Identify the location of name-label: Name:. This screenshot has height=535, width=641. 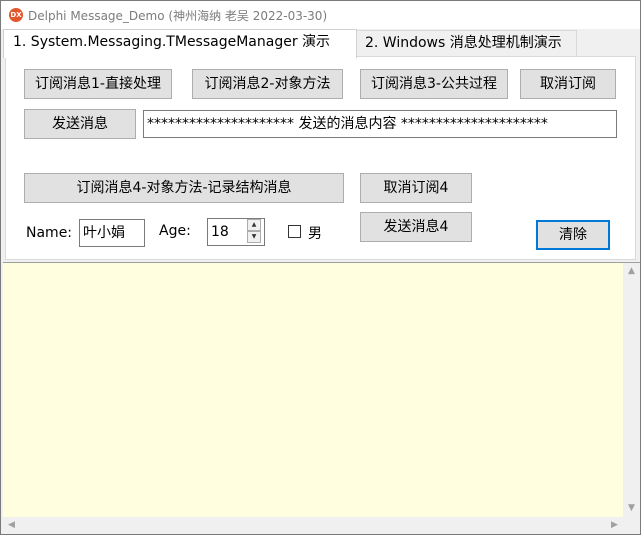
(49, 233).